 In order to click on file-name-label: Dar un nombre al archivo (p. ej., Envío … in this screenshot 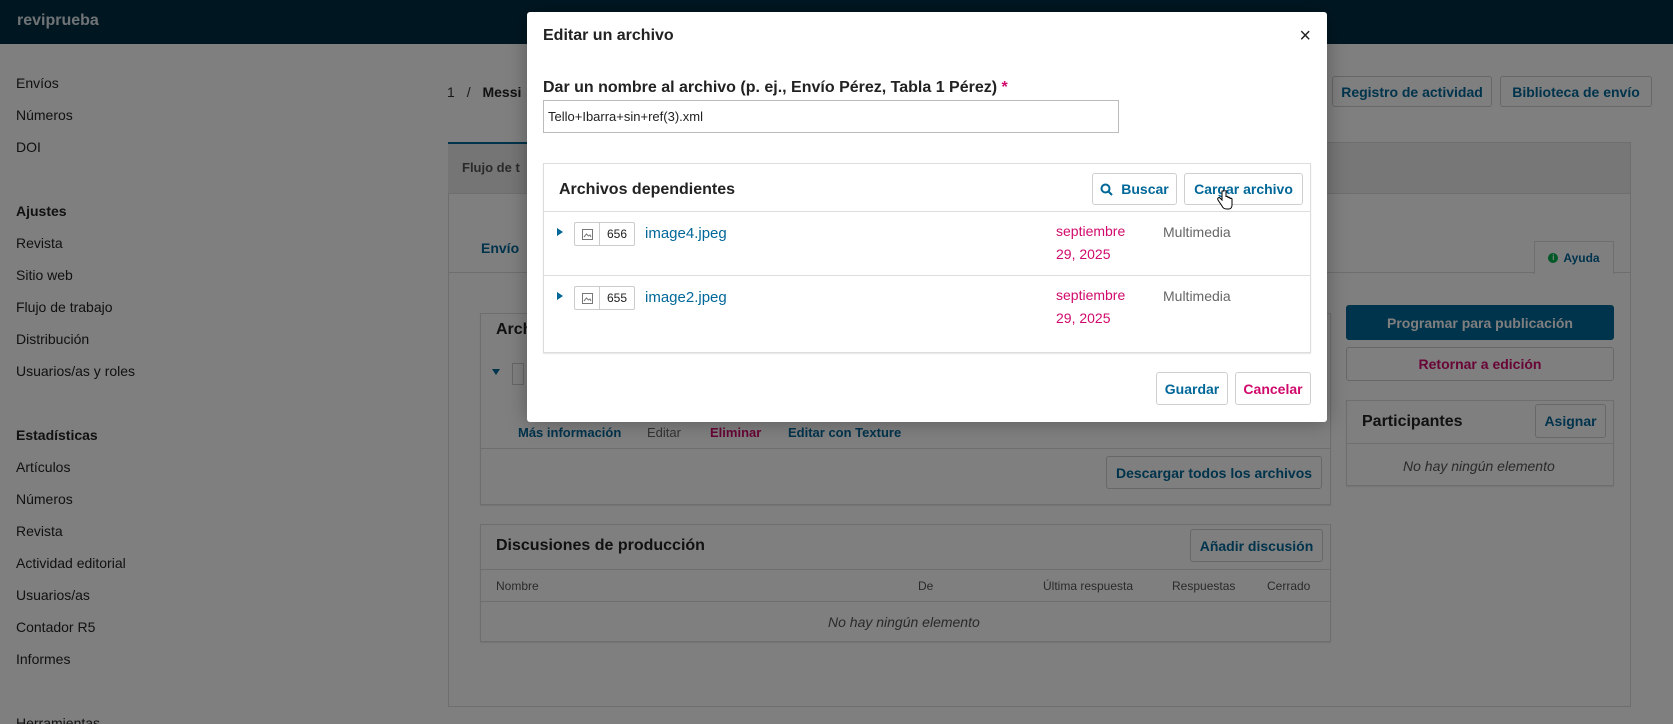, I will do `click(775, 88)`.